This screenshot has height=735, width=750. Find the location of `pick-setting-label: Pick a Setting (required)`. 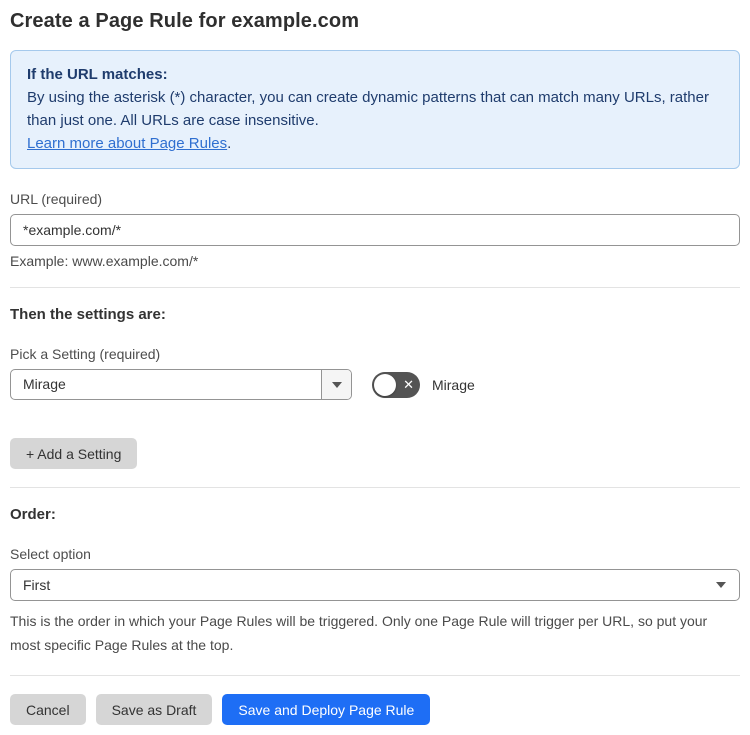

pick-setting-label: Pick a Setting (required) is located at coordinates (85, 354).